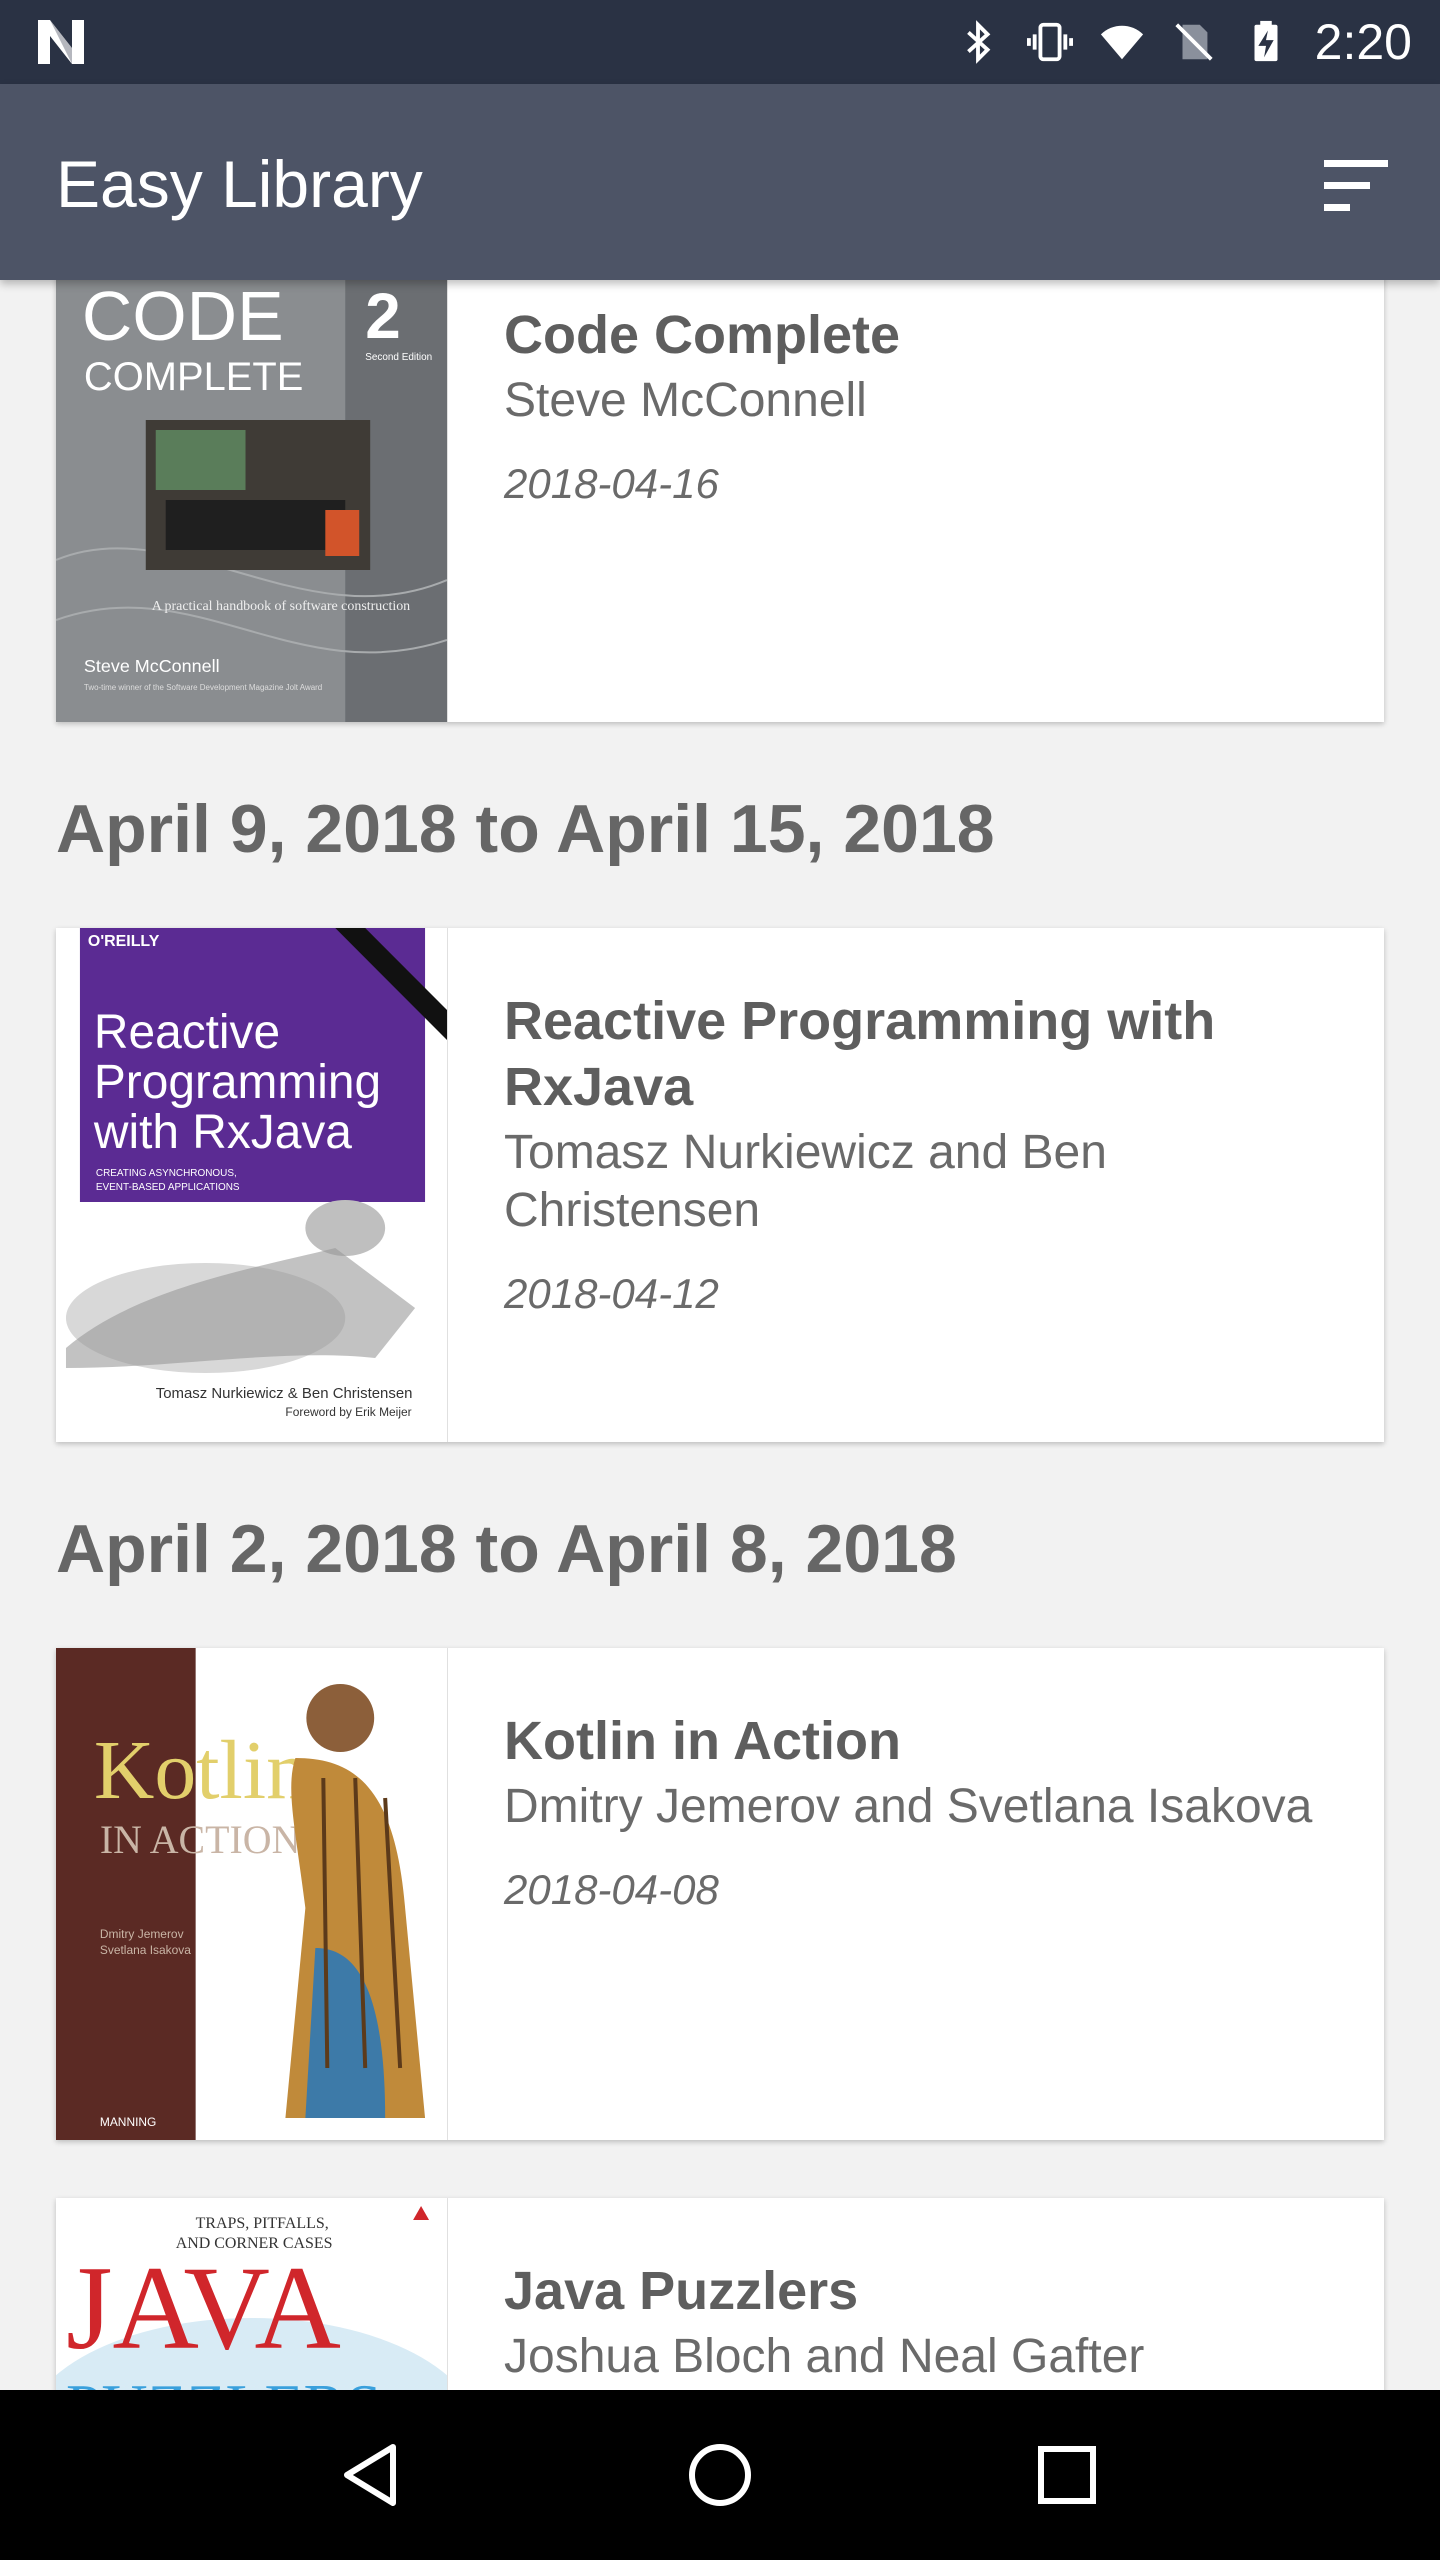  What do you see at coordinates (860, 1054) in the screenshot?
I see `book-title: Reactive Programming with RxJava` at bounding box center [860, 1054].